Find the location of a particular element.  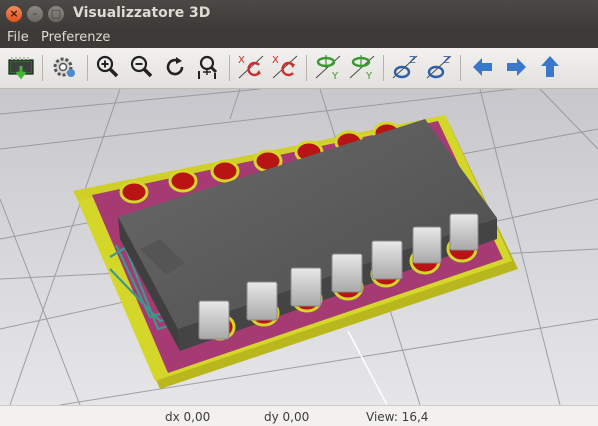

menu-file: File is located at coordinates (18, 37).